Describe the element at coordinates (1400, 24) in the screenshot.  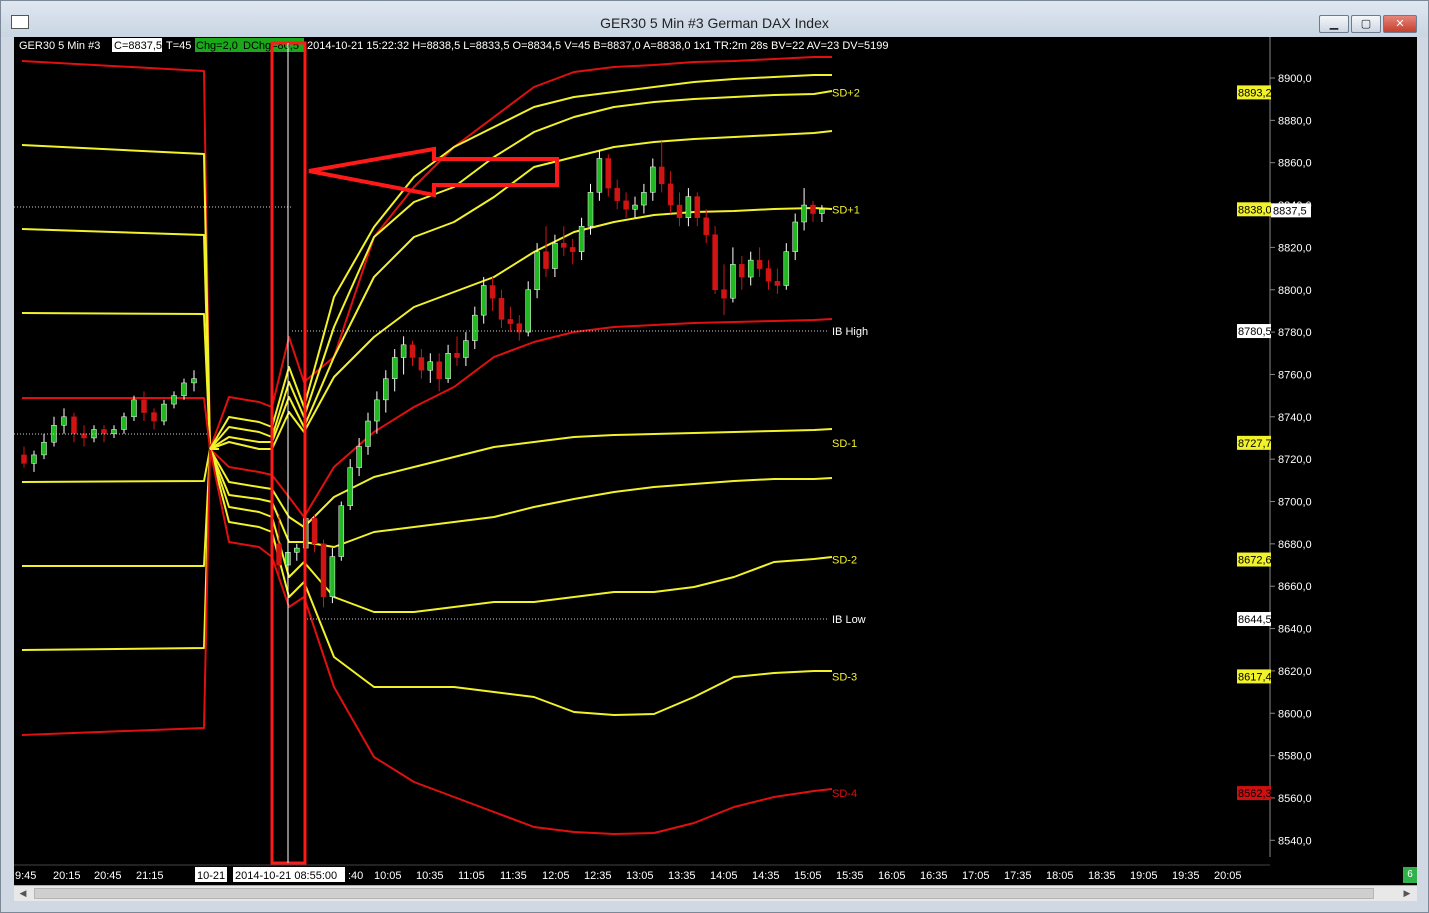
I see `close-button: ✕` at that location.